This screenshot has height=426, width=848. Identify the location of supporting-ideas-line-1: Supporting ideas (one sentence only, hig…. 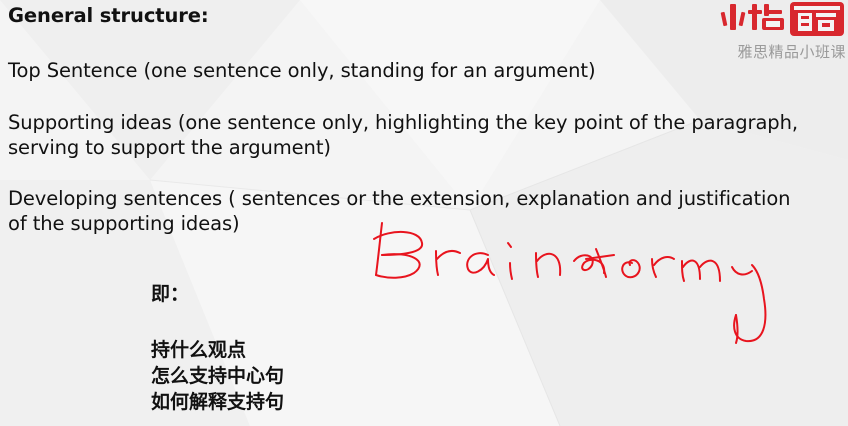
(403, 122).